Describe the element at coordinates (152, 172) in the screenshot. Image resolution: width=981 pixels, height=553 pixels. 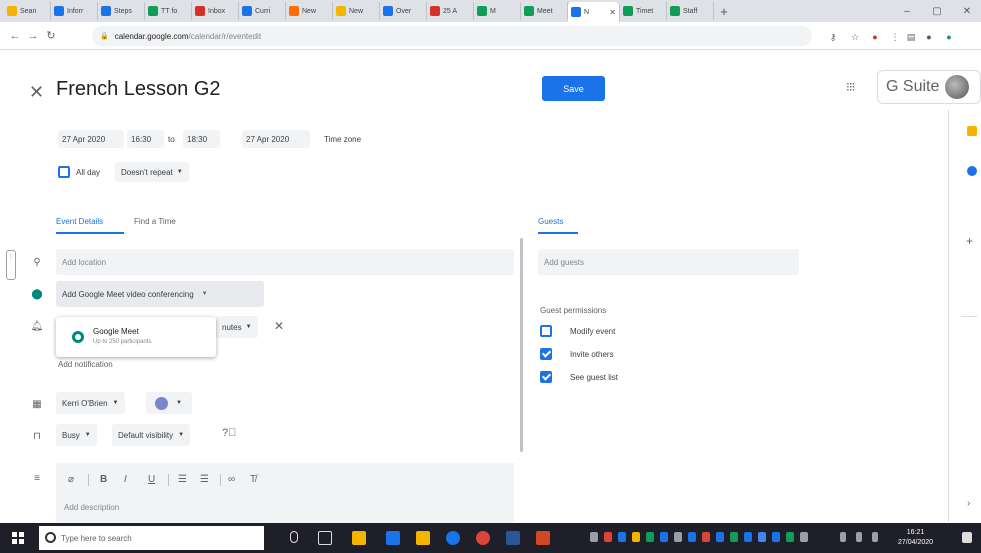
I see `repeat-dropdown: Doesn't repeat ▼` at that location.